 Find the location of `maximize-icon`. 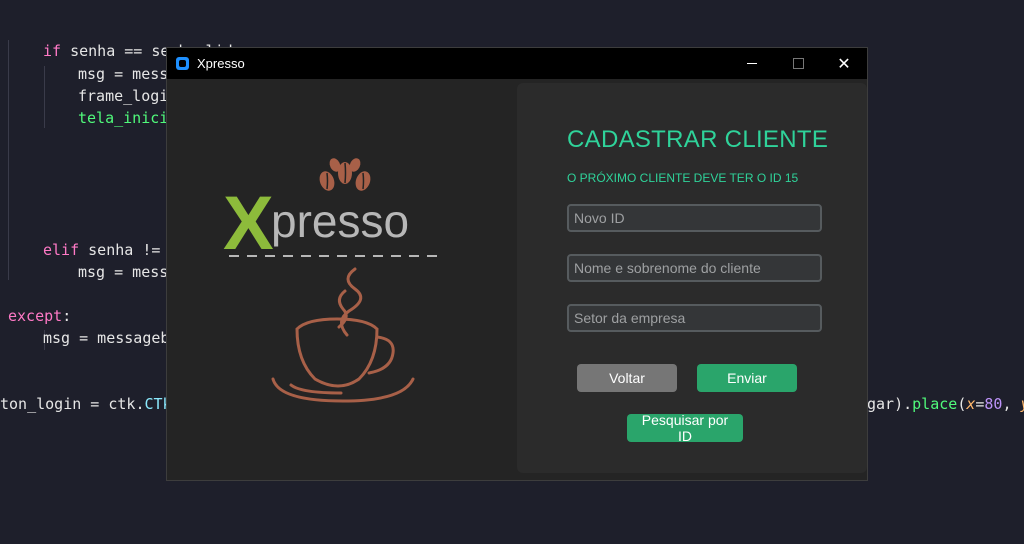

maximize-icon is located at coordinates (798, 63).